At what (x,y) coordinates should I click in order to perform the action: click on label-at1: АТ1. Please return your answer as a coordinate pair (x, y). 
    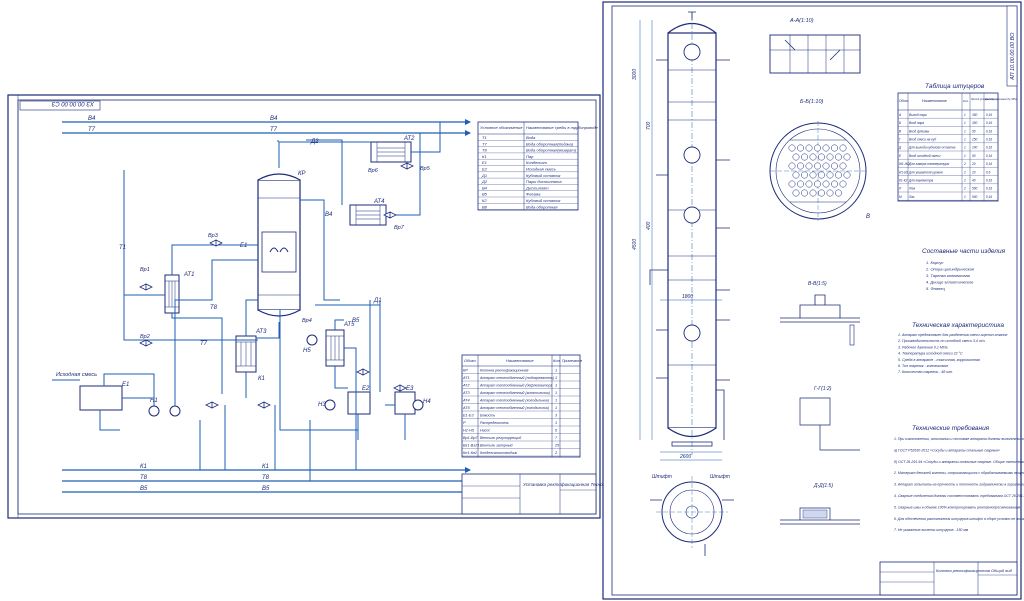
    Looking at the image, I should click on (188, 275).